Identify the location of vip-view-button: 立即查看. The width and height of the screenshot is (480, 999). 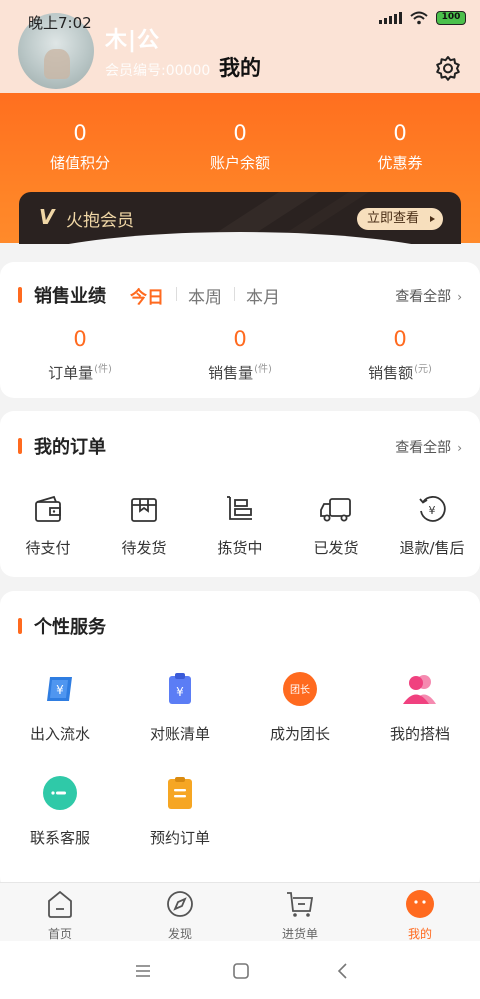
(400, 219).